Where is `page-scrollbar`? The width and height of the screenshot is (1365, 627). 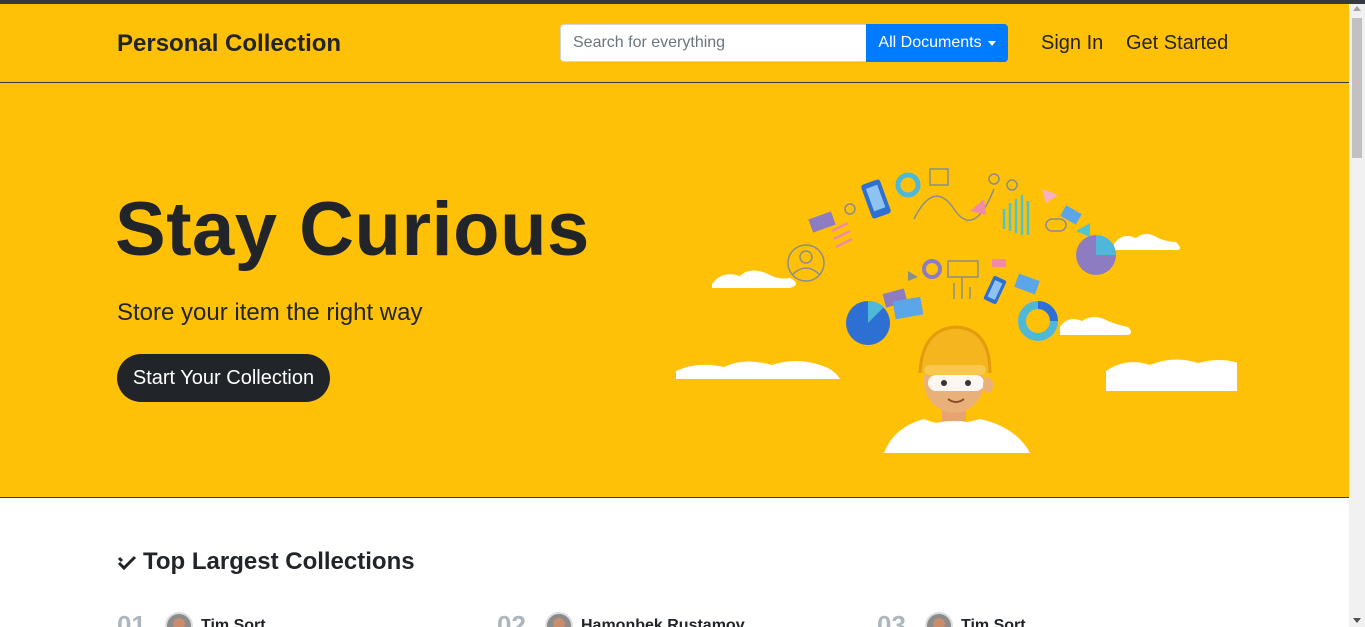 page-scrollbar is located at coordinates (1357, 315).